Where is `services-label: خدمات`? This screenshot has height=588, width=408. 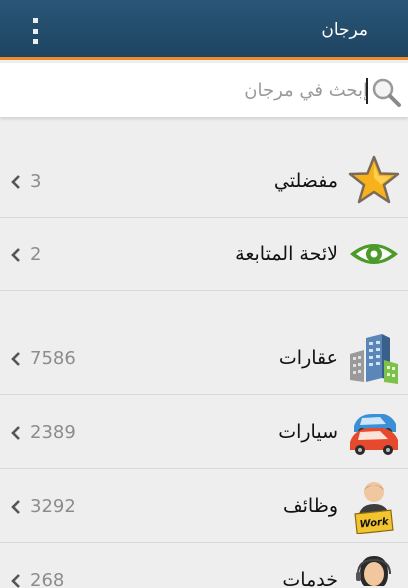 services-label: خدمات is located at coordinates (310, 578).